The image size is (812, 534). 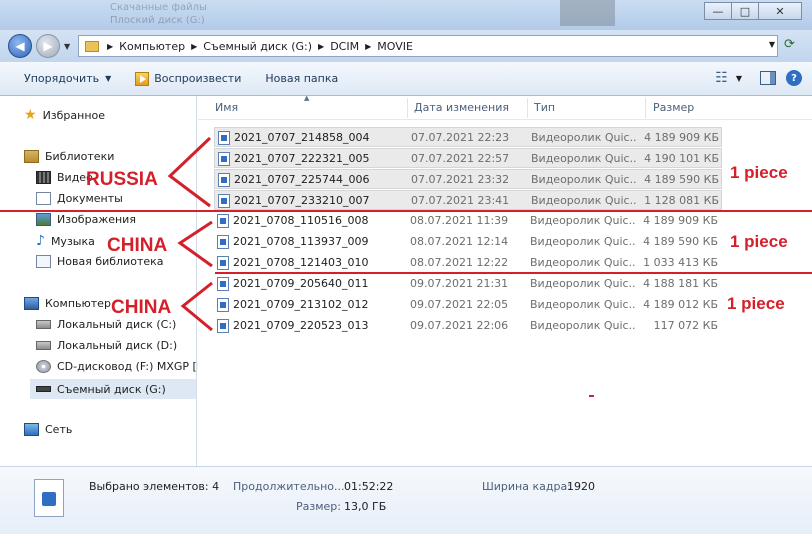 I want to click on folder-icon, so click(x=92, y=46).